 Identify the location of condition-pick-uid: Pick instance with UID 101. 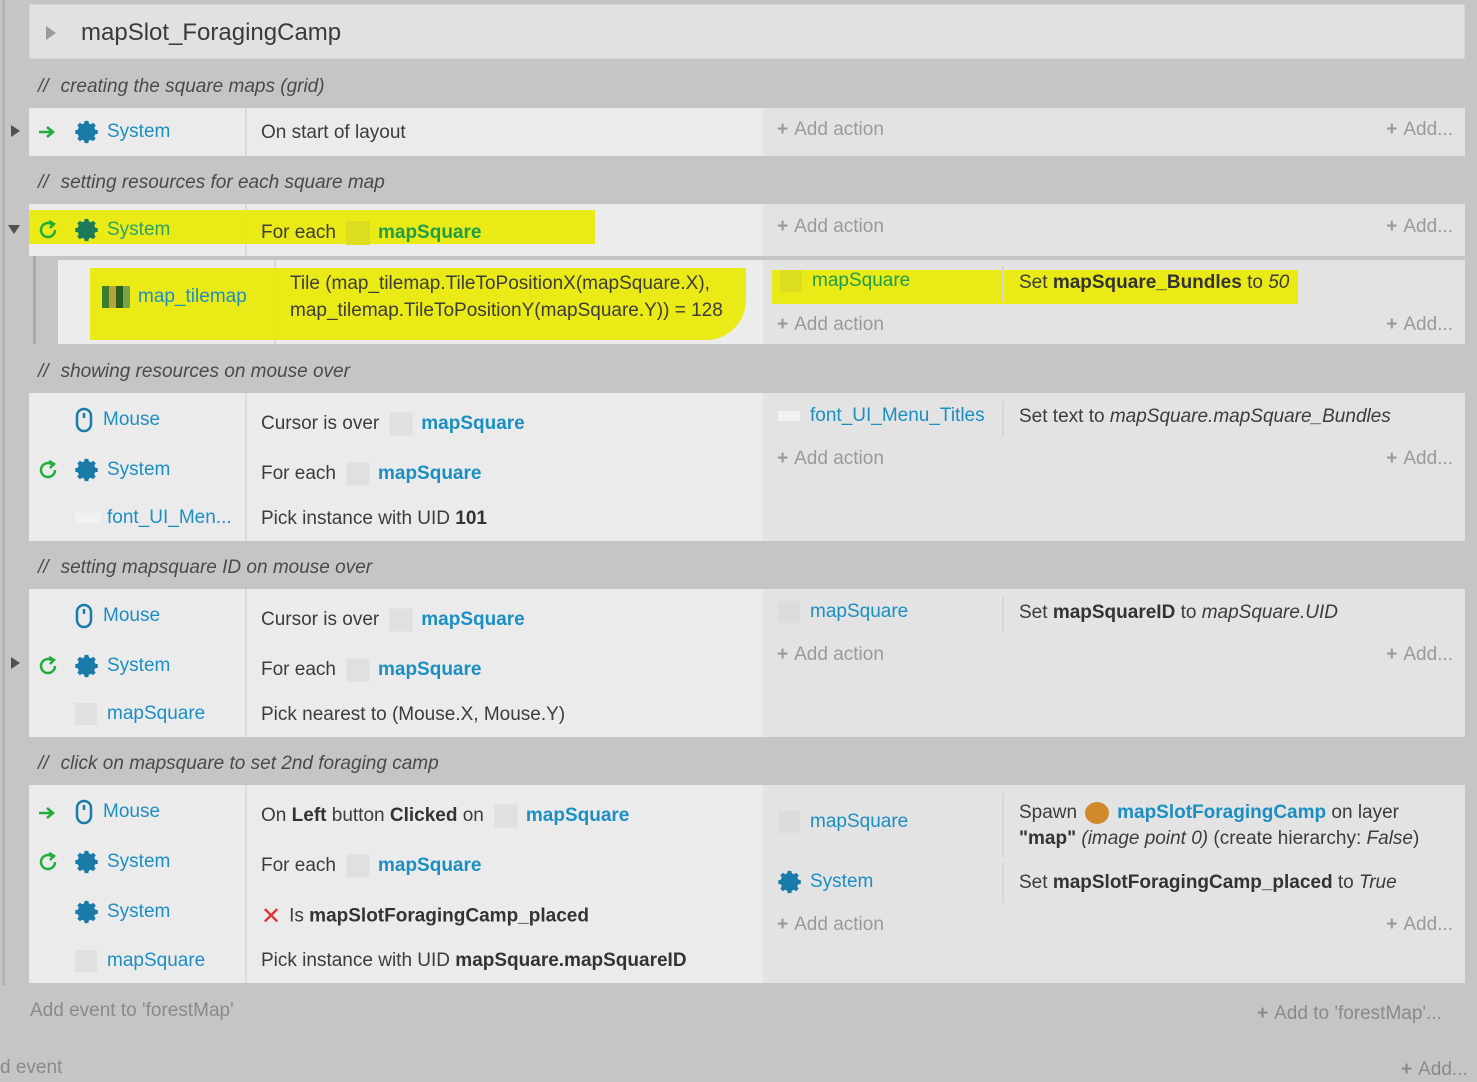
(374, 519).